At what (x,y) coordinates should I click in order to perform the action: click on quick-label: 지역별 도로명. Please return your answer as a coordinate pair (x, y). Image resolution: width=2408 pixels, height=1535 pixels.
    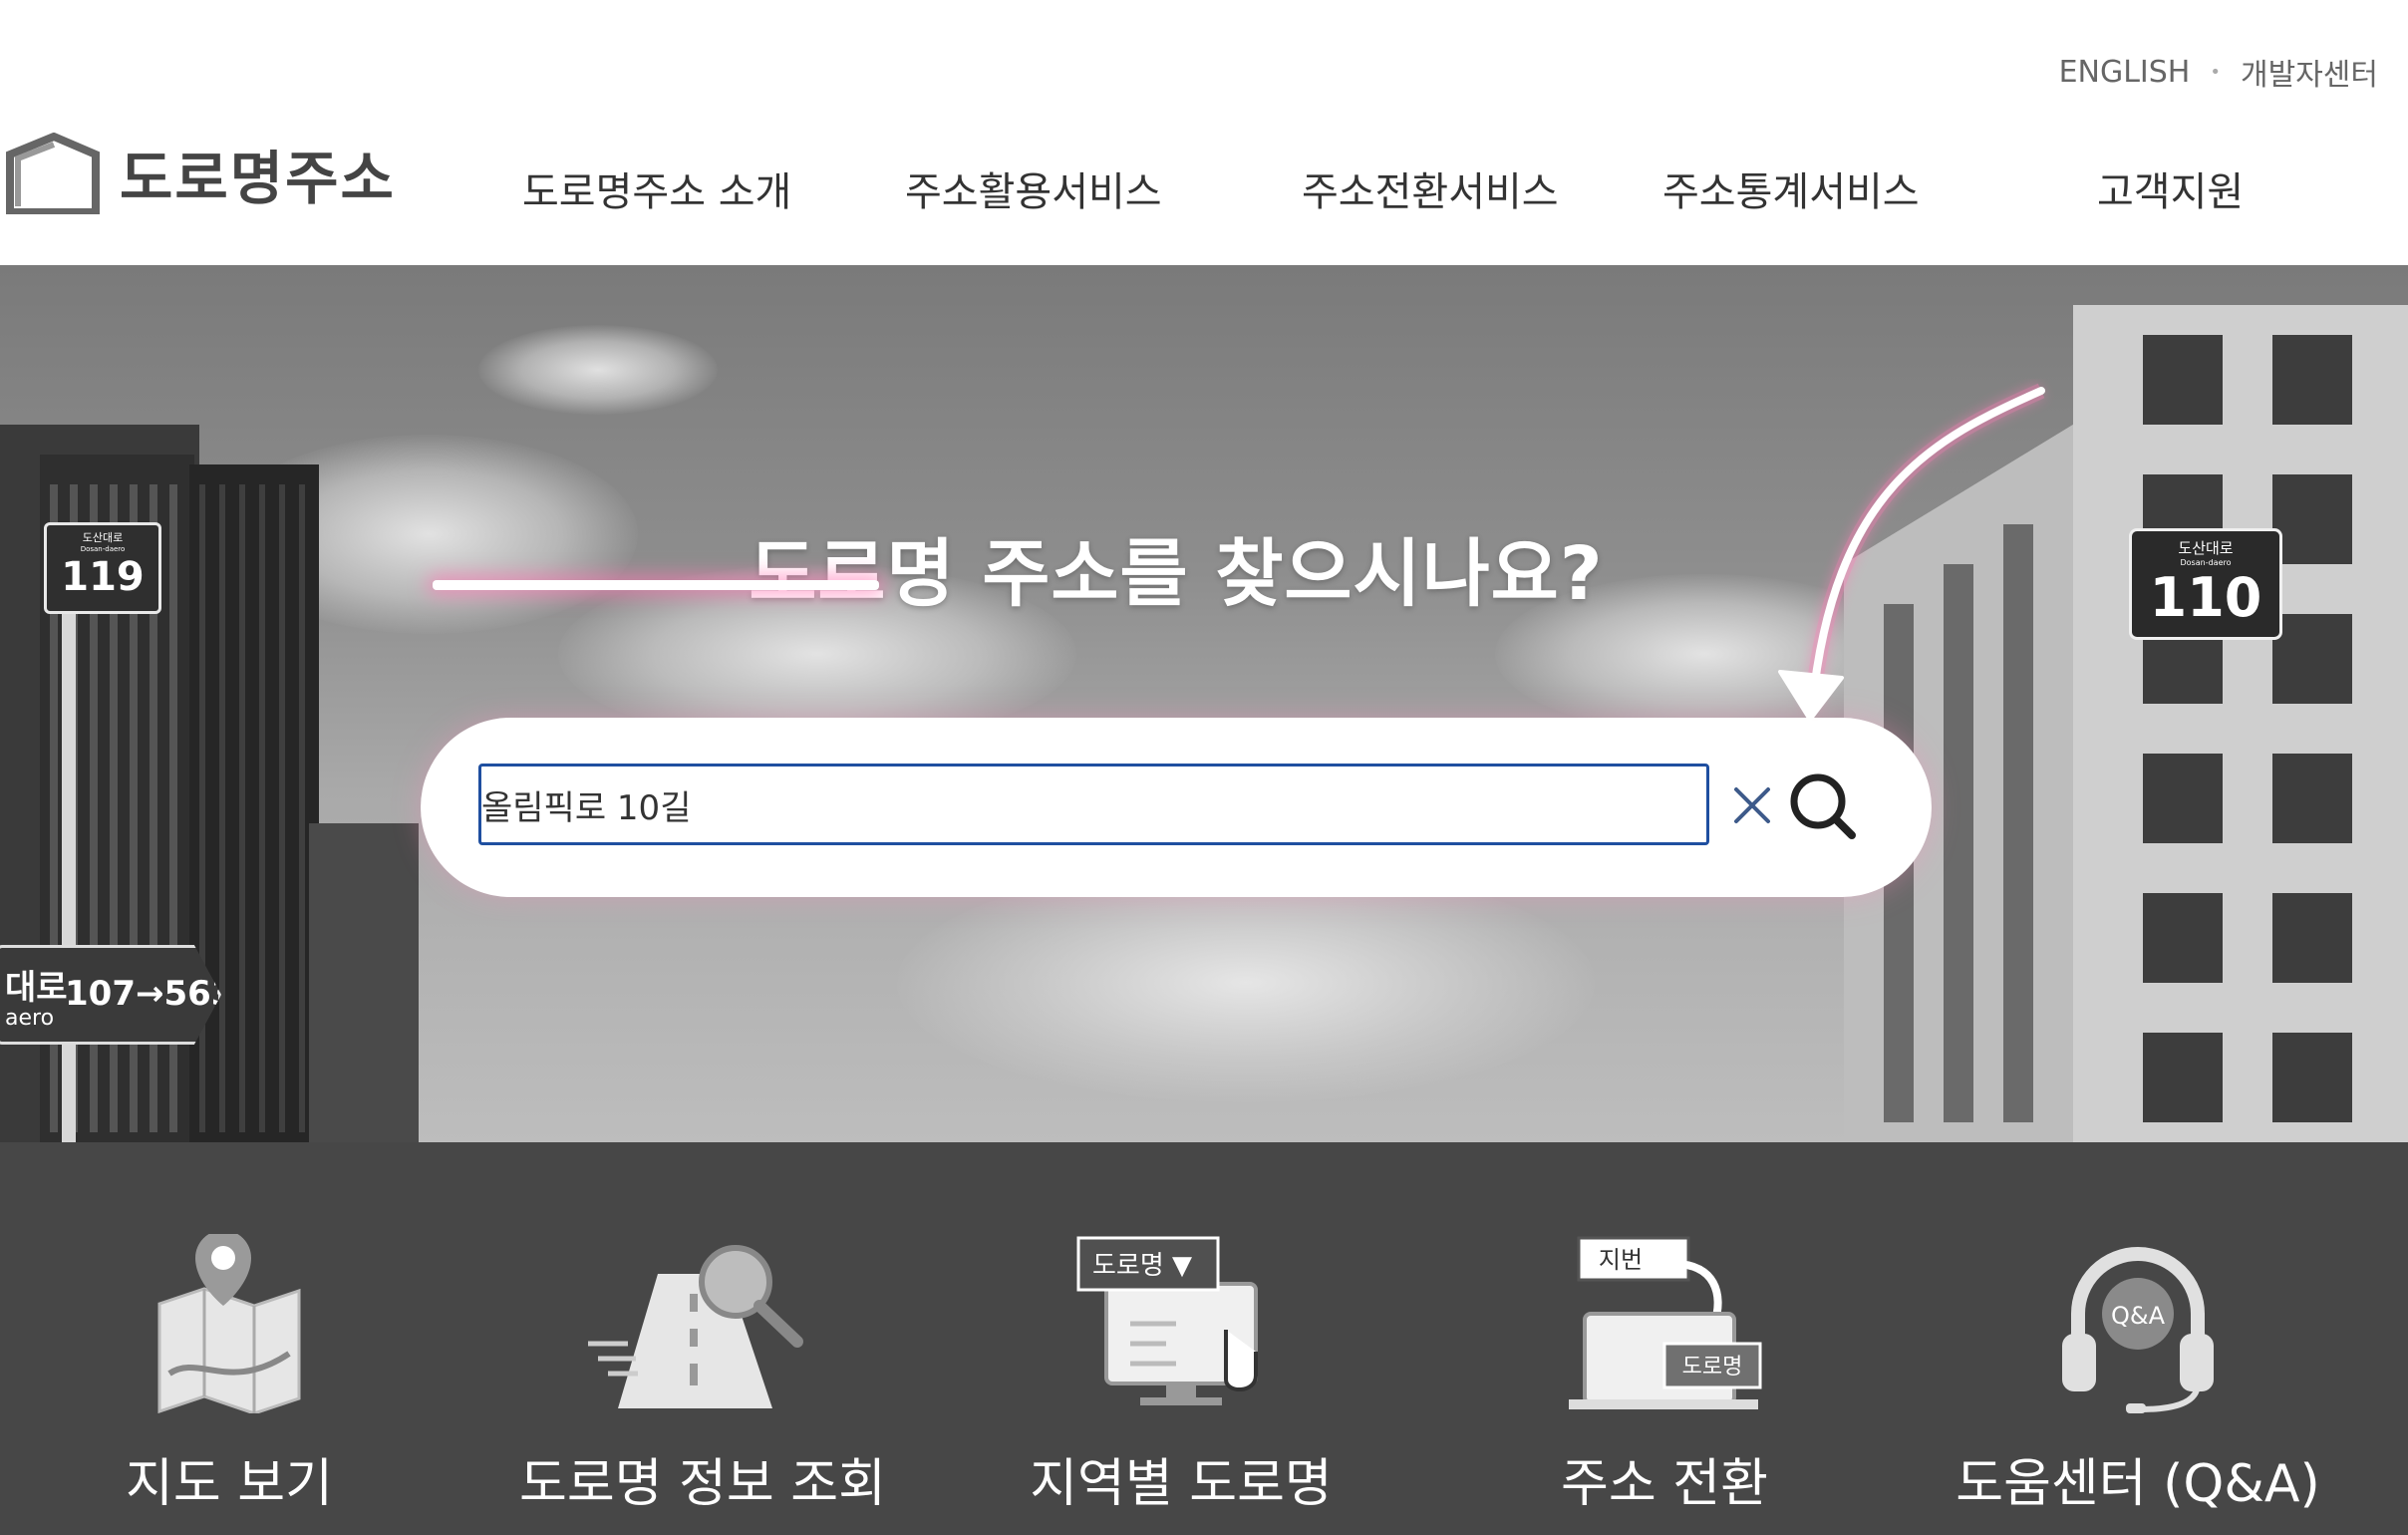
    Looking at the image, I should click on (1181, 1484).